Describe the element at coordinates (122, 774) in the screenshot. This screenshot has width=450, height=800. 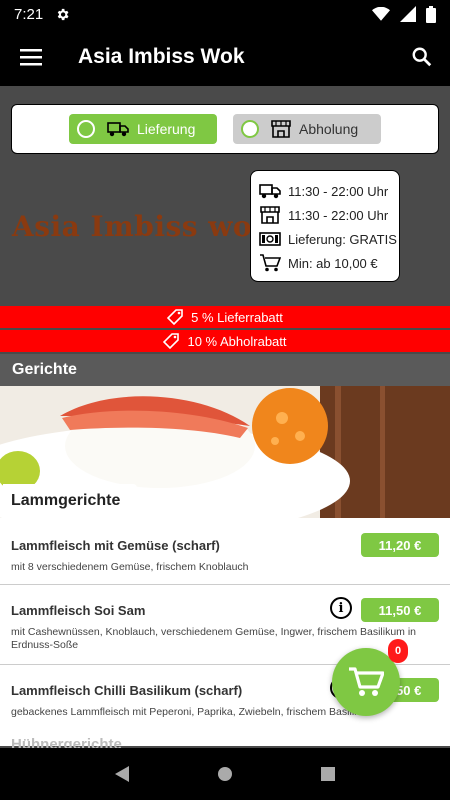
I see `back-icon` at that location.